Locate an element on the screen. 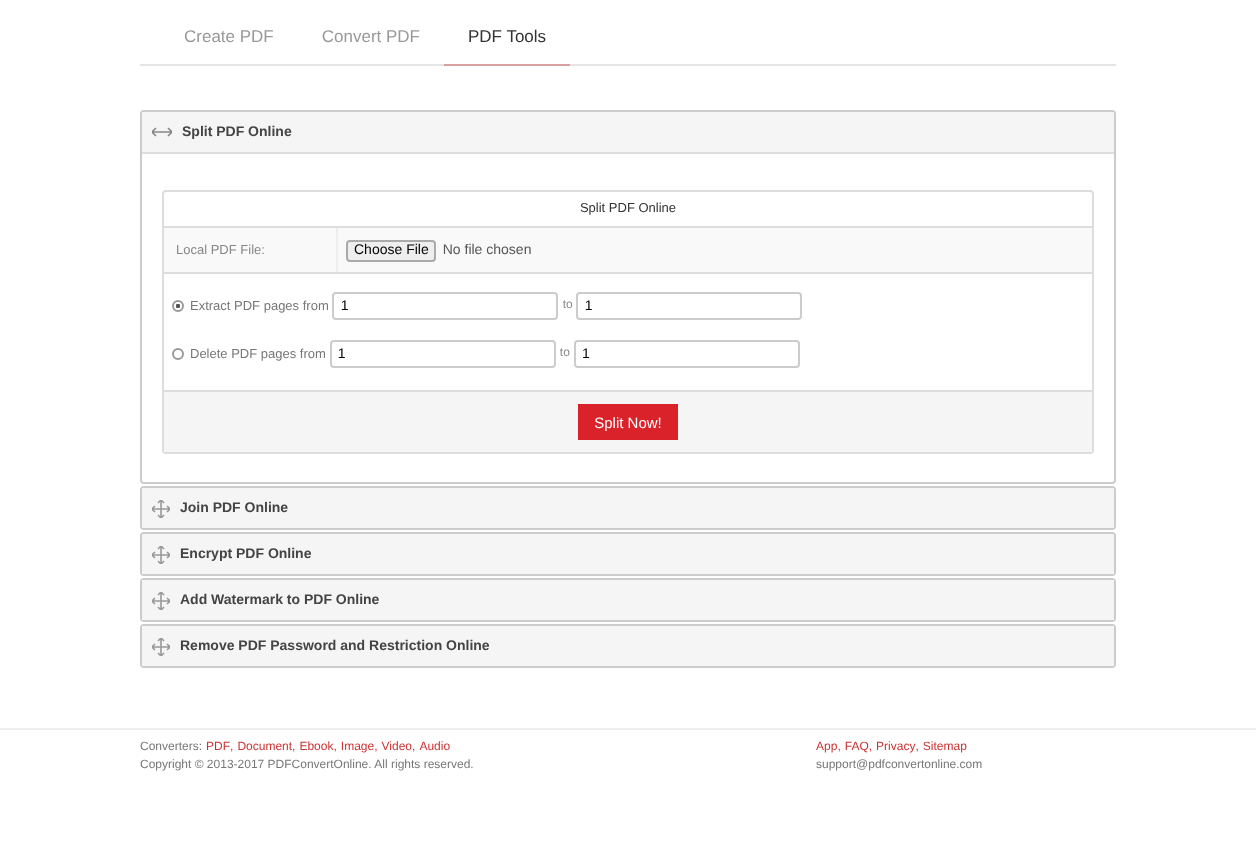 This screenshot has height=848, width=1256. collapse-icon is located at coordinates (162, 132).